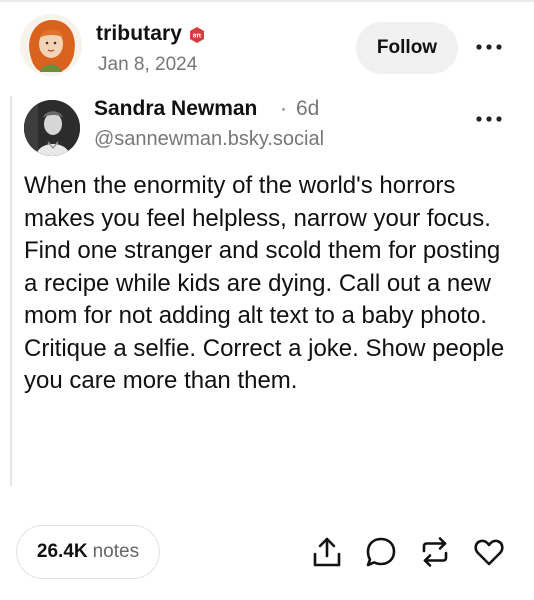  I want to click on notes-button: 26.4K notes, so click(88, 552).